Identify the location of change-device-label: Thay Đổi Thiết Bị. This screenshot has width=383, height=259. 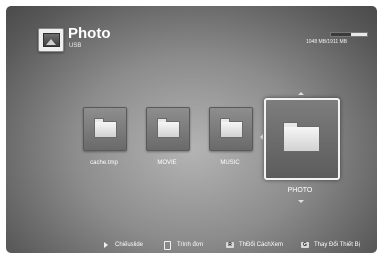
(337, 245).